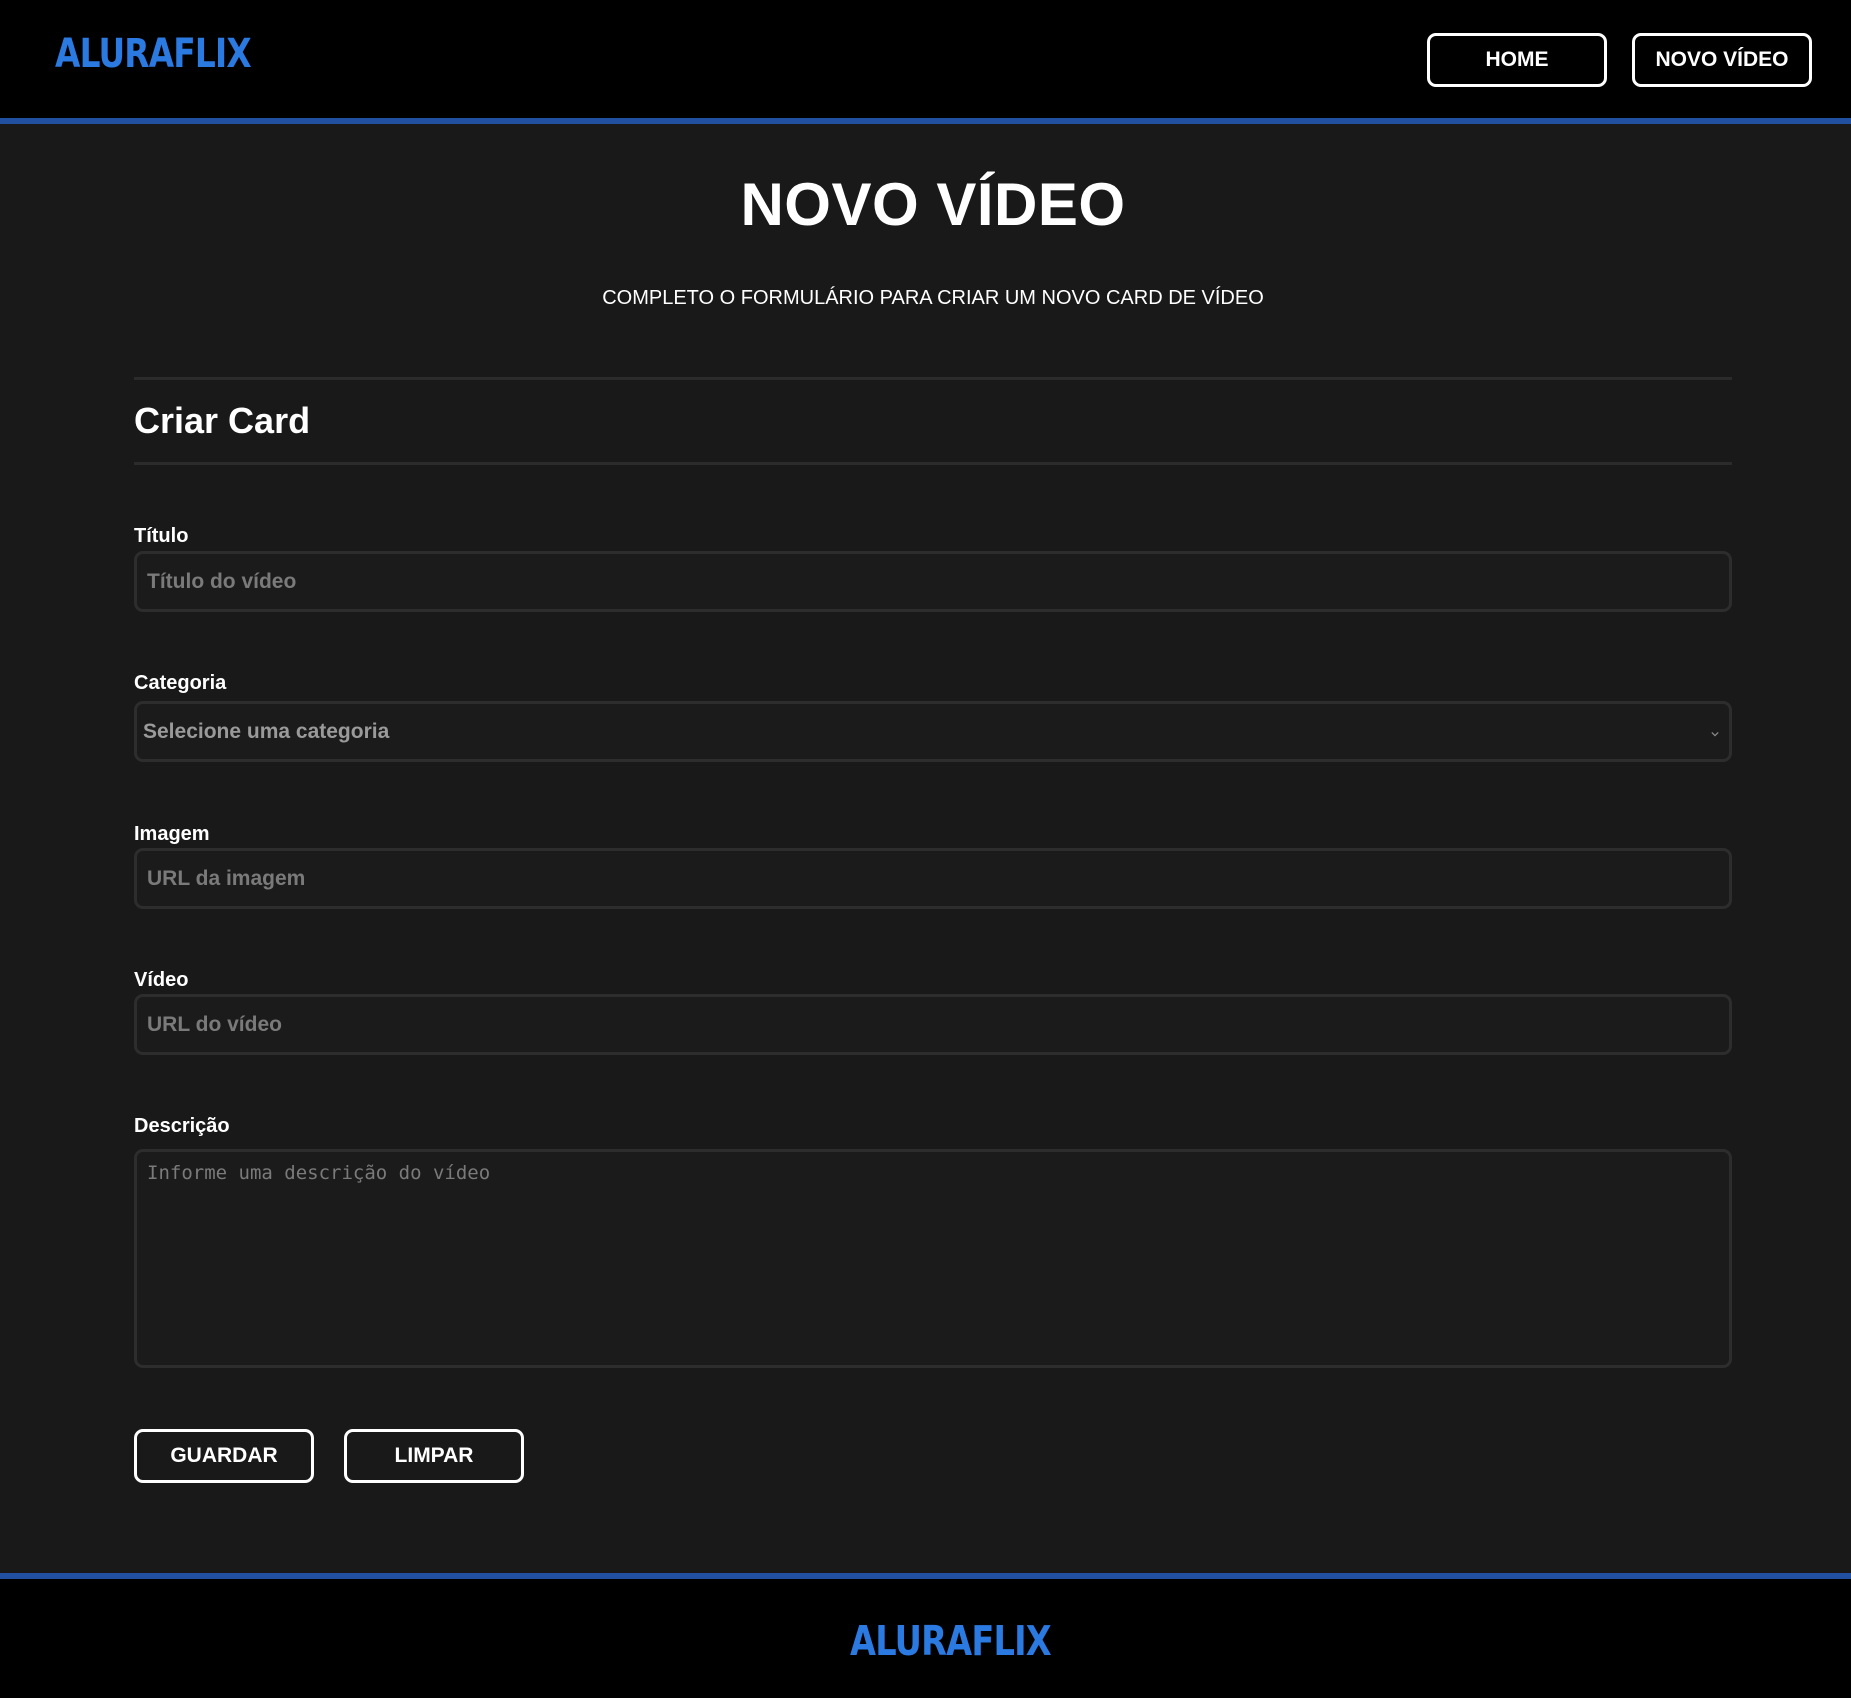  I want to click on title-input, so click(933, 581).